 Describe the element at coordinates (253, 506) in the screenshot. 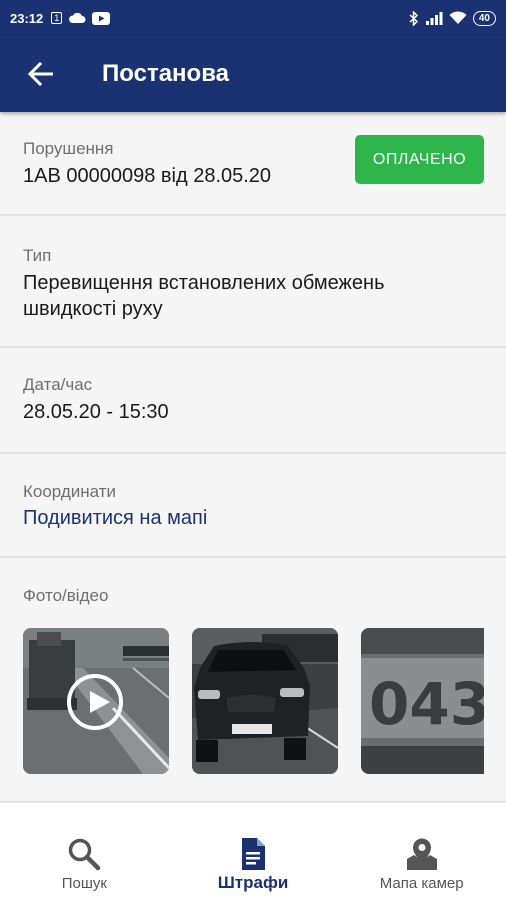

I see `coordinates-section: Координати Подивитися на мапі` at that location.